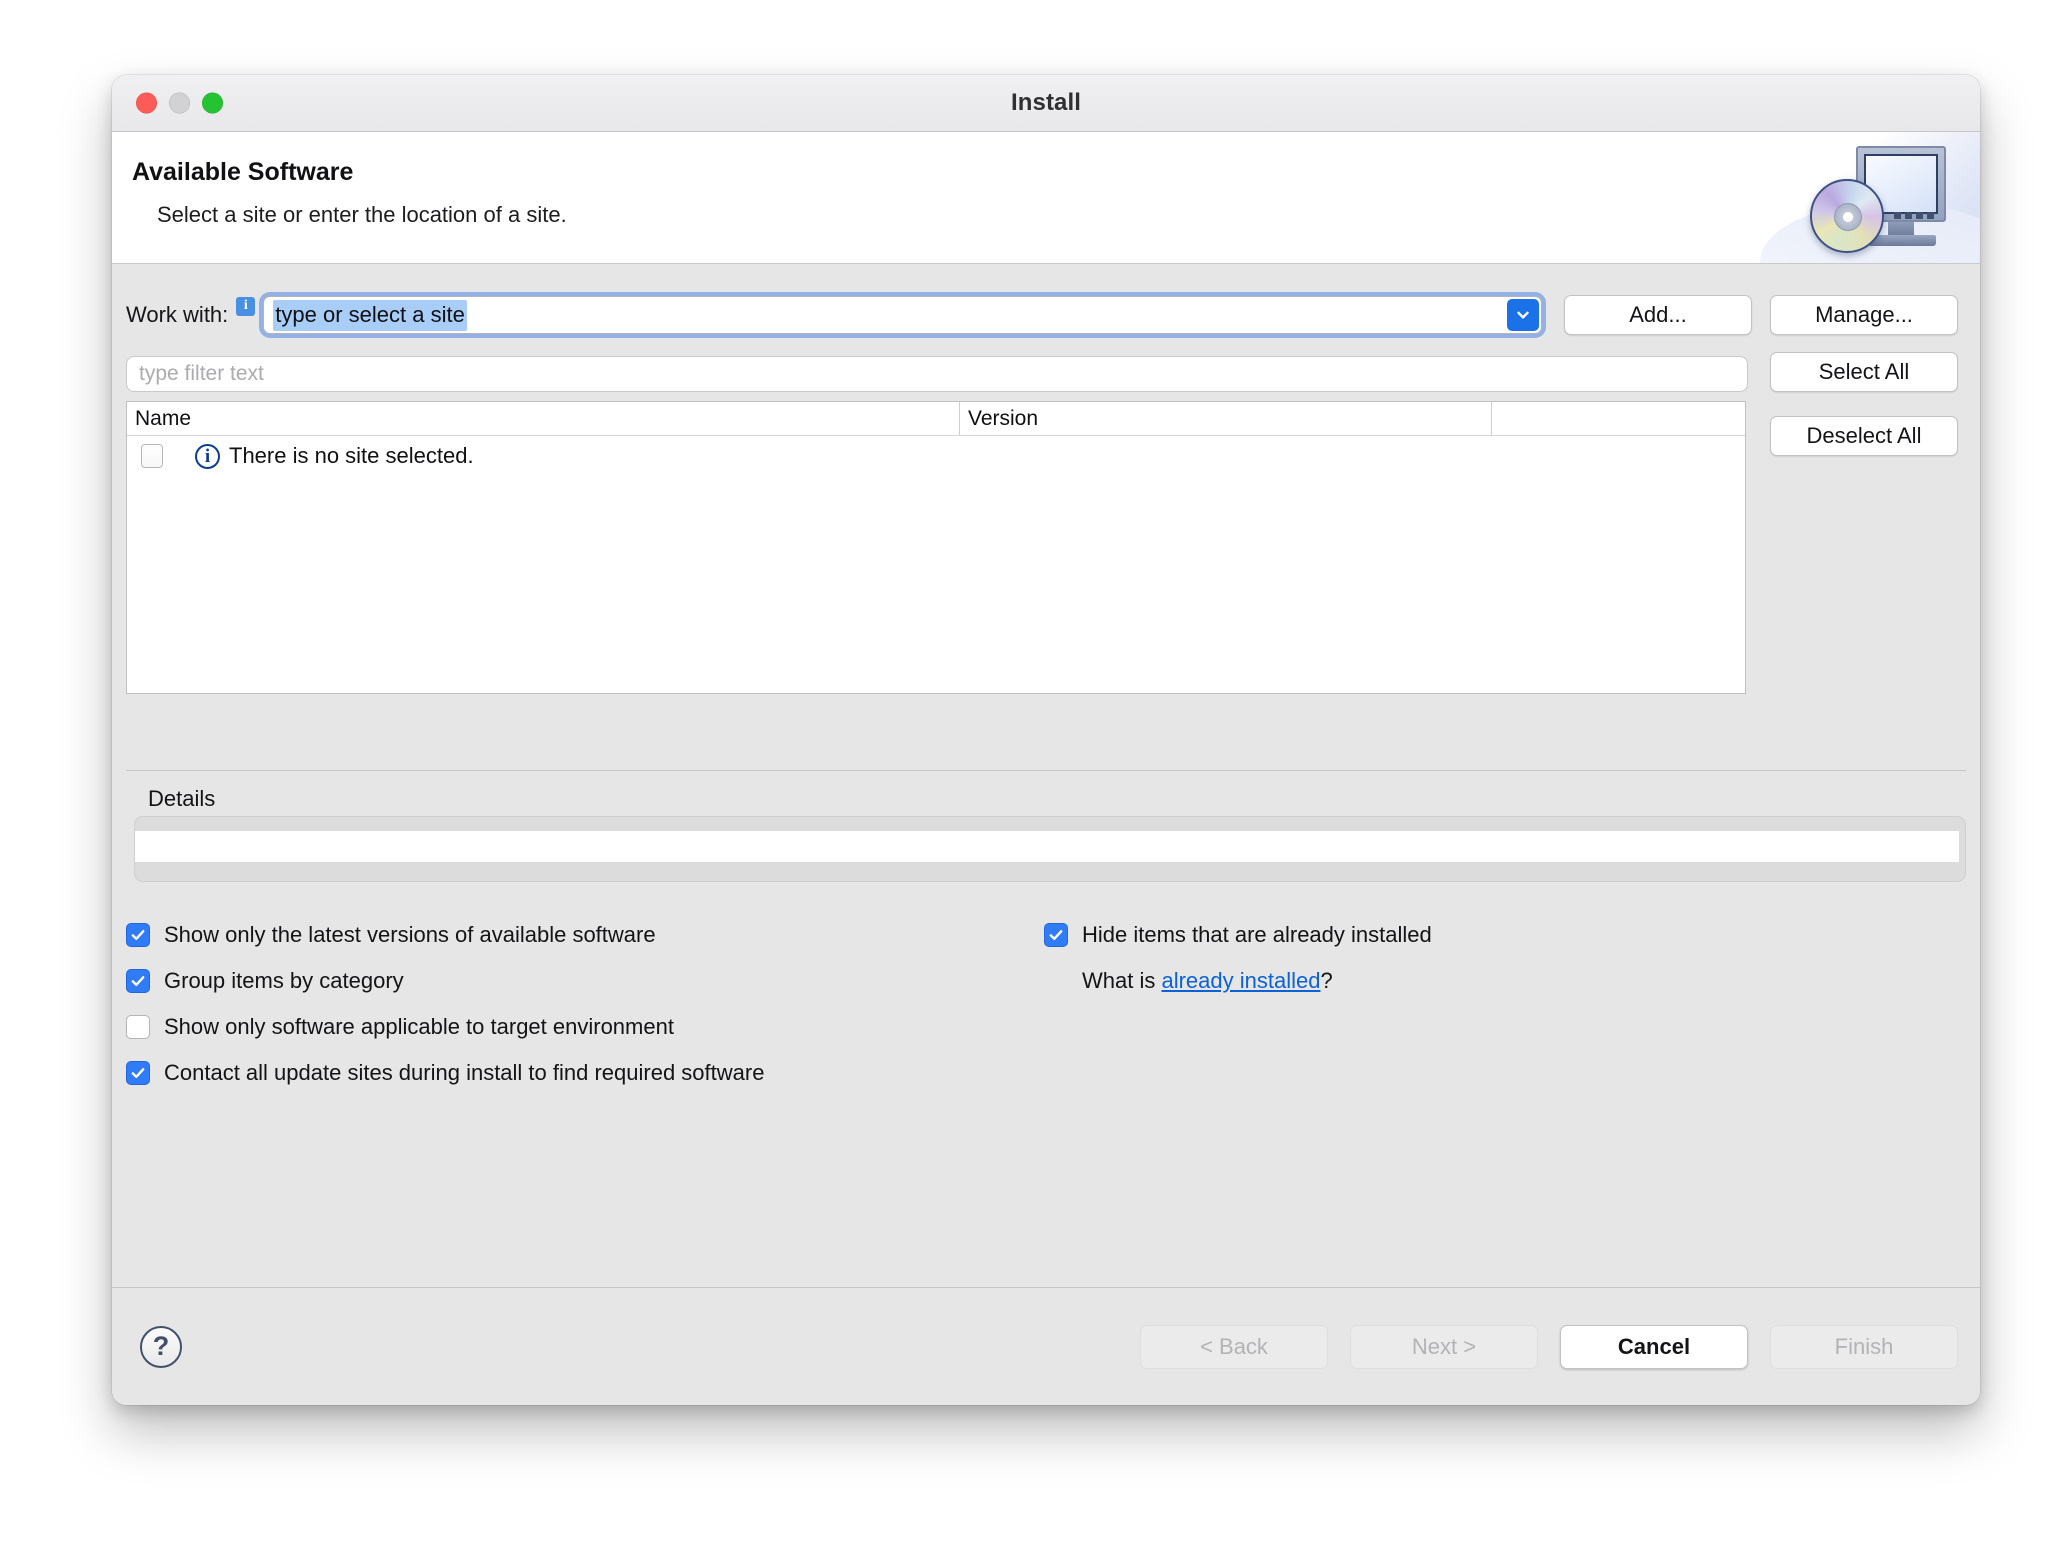  I want to click on details-panel, so click(1050, 849).